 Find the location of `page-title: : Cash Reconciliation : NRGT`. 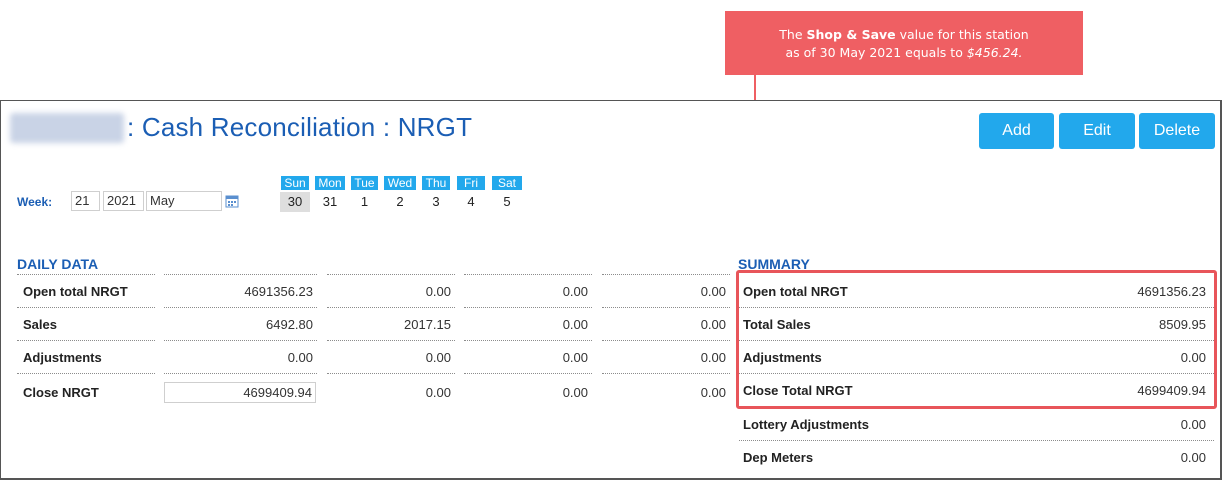

page-title: : Cash Reconciliation : NRGT is located at coordinates (300, 127).